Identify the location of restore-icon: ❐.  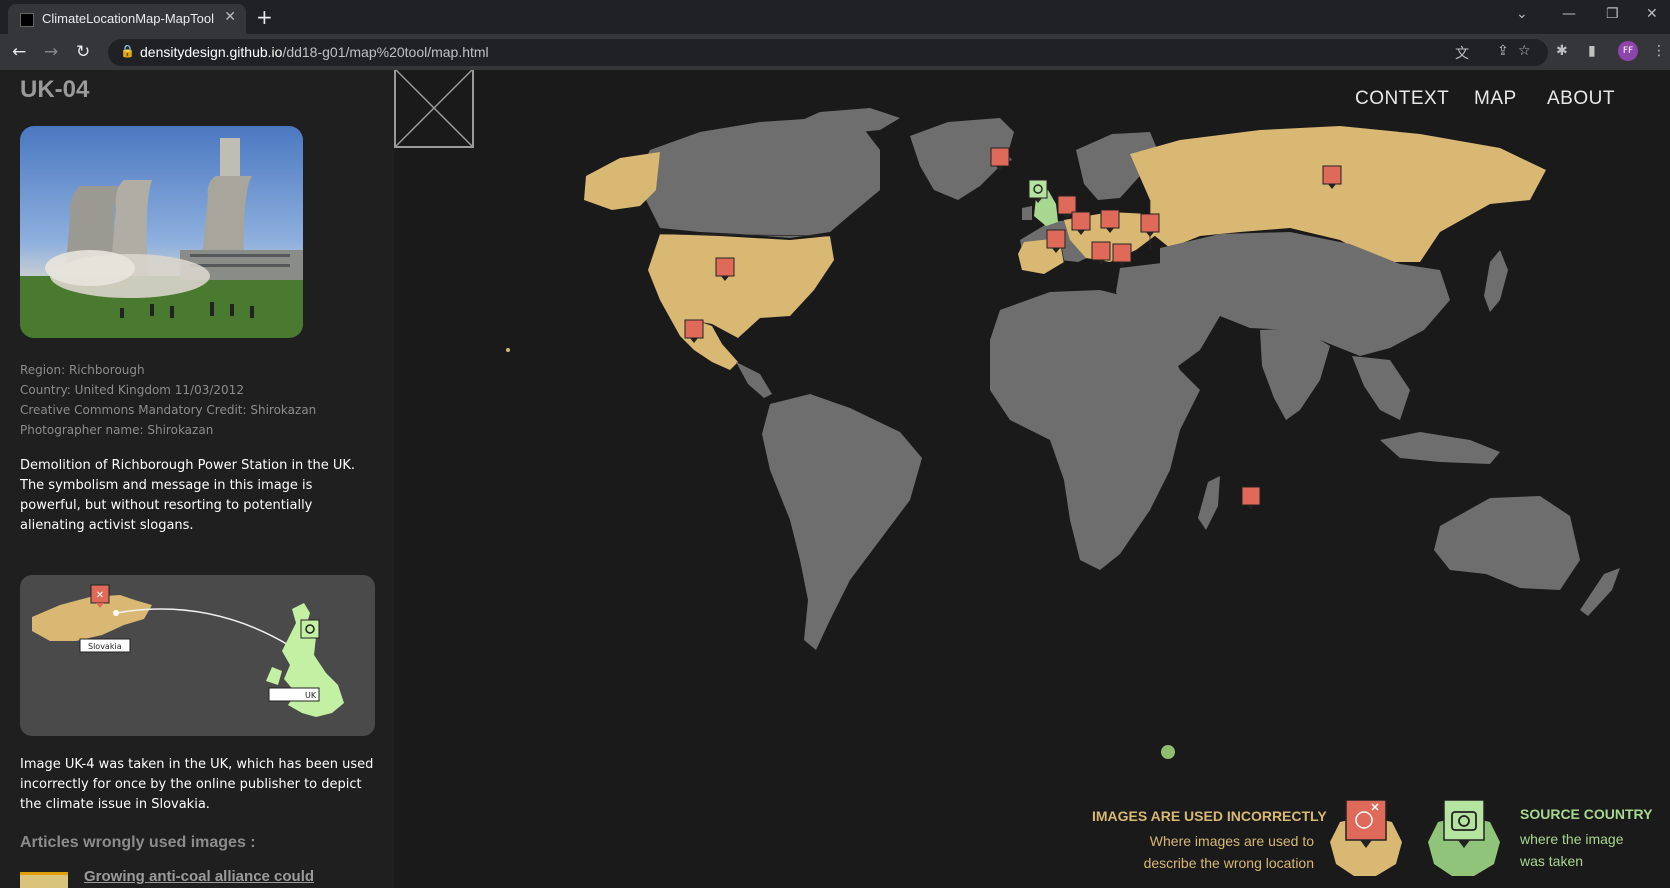
(1612, 14).